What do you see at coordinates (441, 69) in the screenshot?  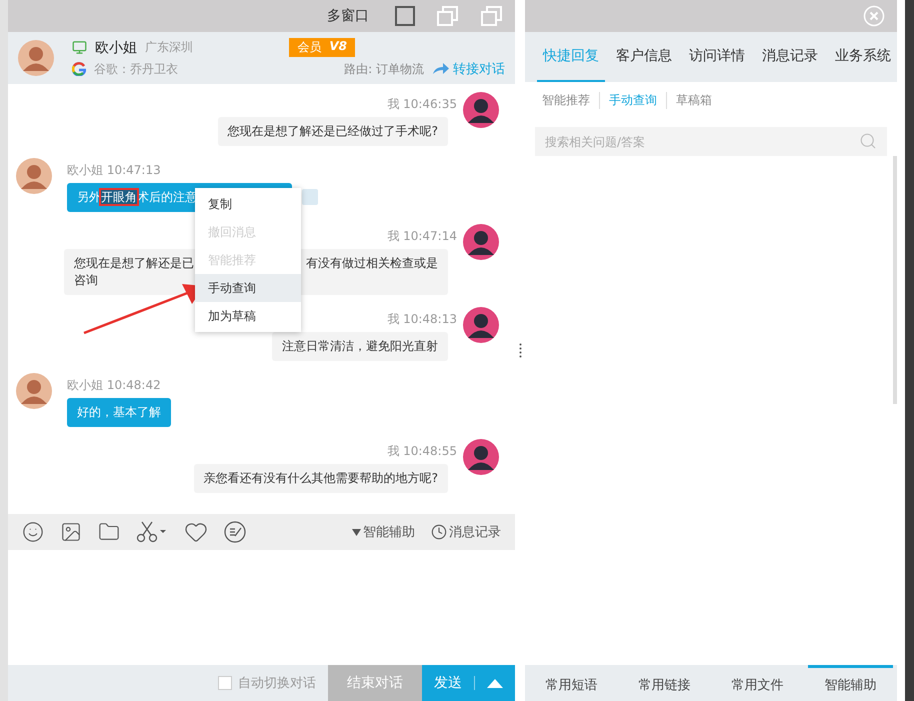 I see `share-arrow-icon` at bounding box center [441, 69].